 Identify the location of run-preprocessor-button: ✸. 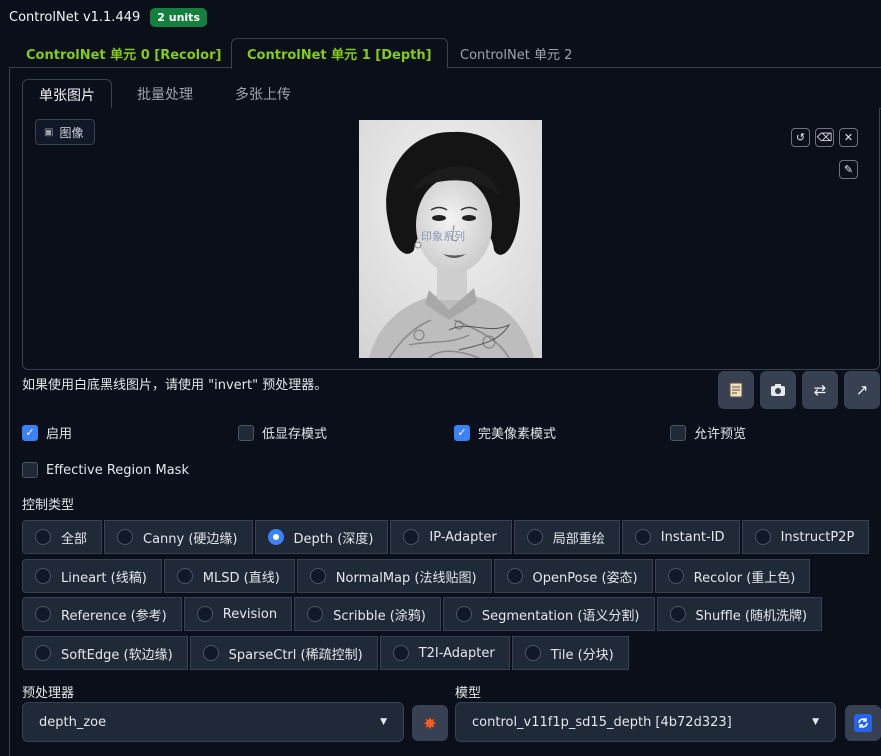
(430, 723).